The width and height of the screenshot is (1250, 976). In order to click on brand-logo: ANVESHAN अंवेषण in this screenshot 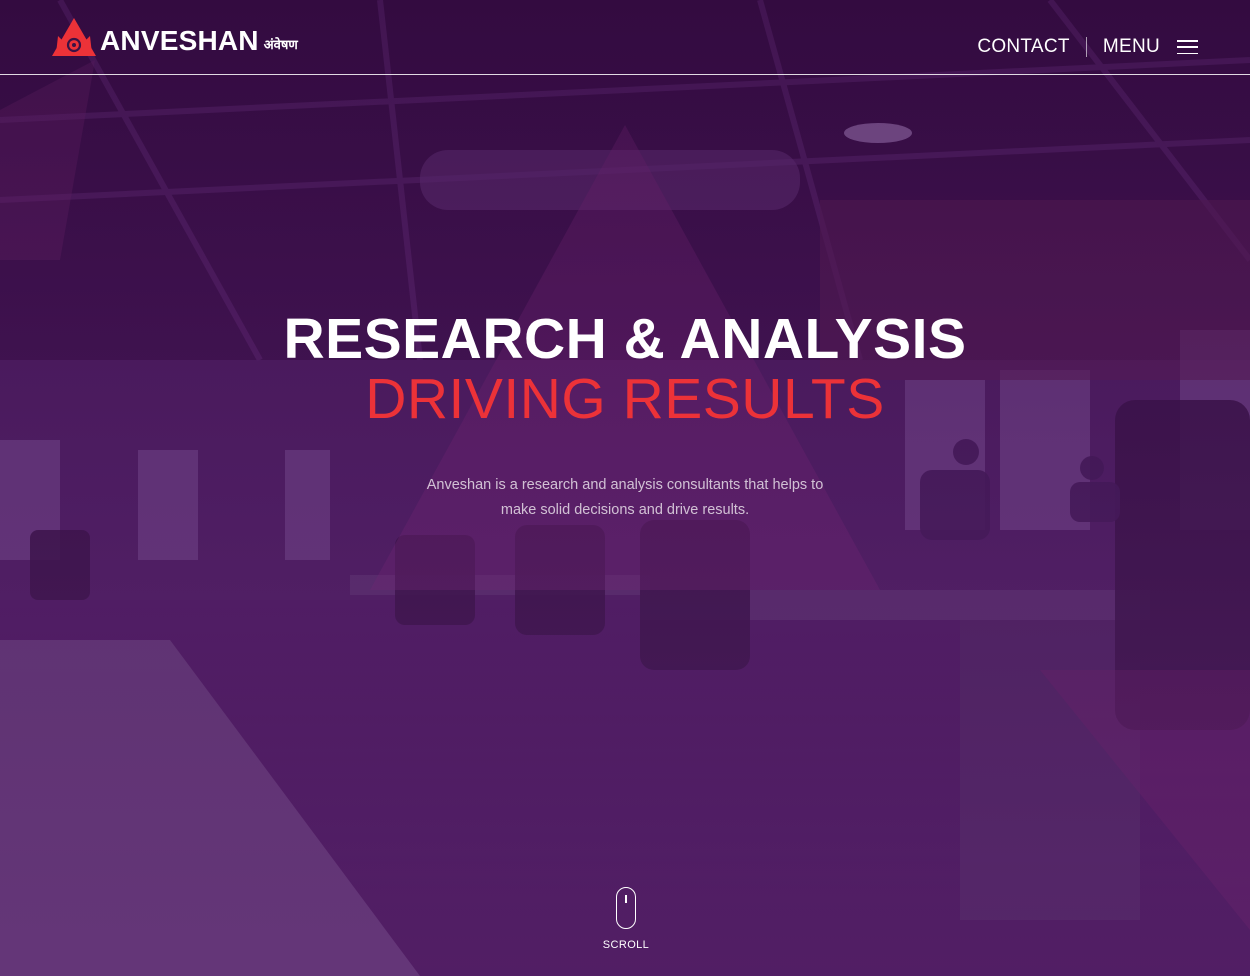, I will do `click(175, 36)`.